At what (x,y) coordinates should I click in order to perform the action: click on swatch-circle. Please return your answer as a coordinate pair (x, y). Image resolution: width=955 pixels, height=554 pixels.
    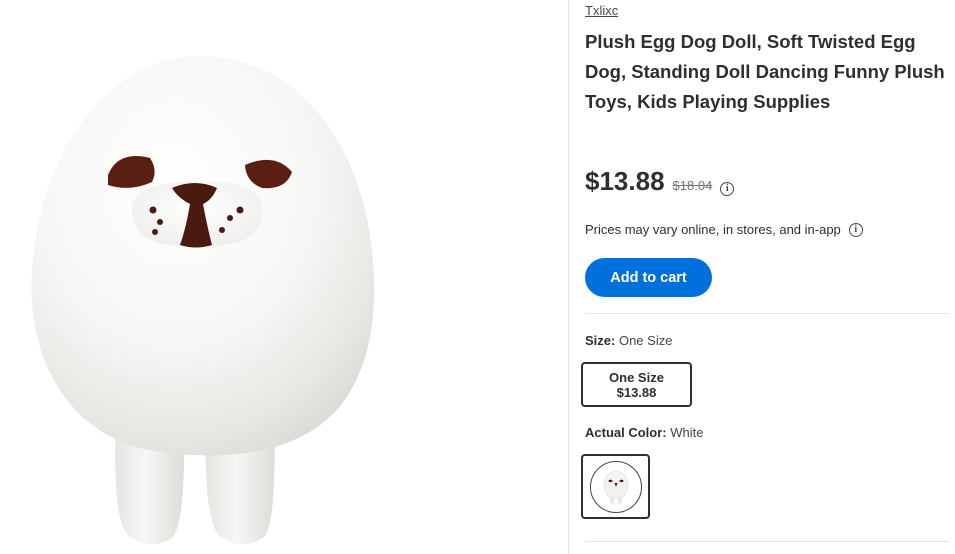
    Looking at the image, I should click on (615, 486).